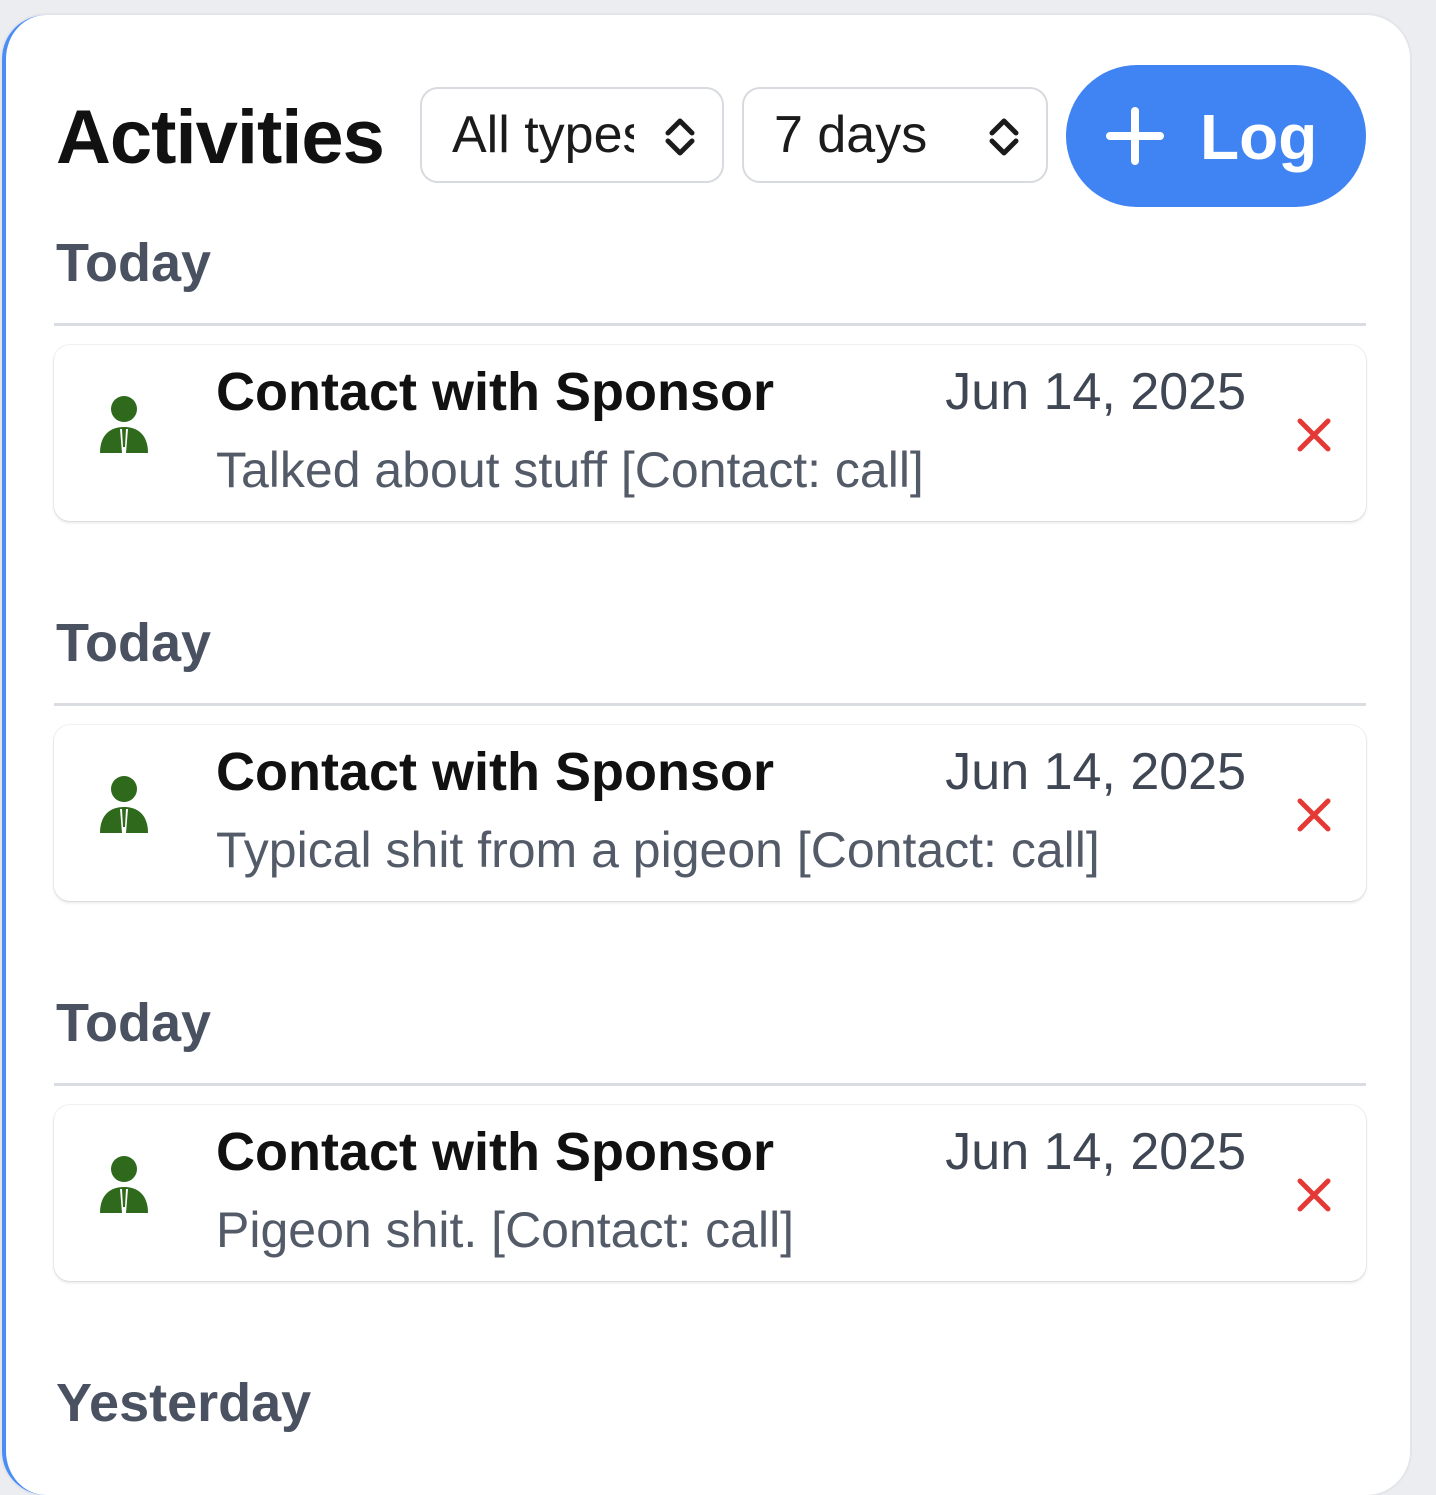 This screenshot has height=1495, width=1436. I want to click on log-activity-button: Log, so click(1216, 136).